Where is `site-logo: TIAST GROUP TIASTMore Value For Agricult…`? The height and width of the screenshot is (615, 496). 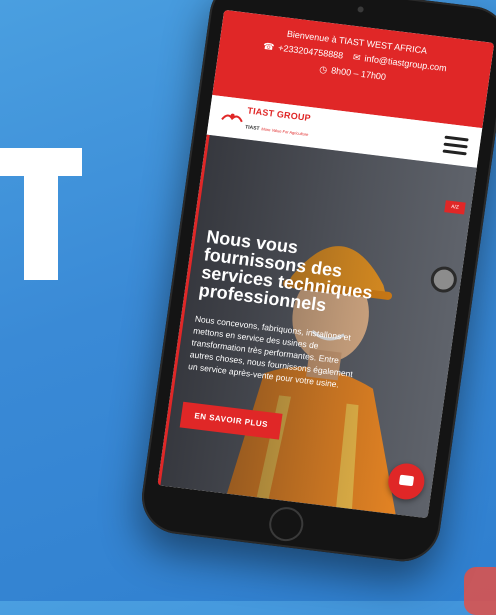
site-logo: TIAST GROUP TIASTMore Value For Agricult… is located at coordinates (265, 121).